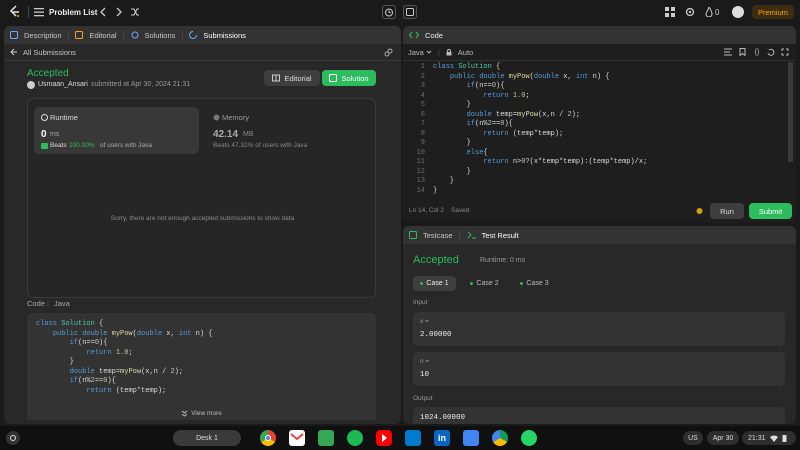 This screenshot has width=800, height=450. What do you see at coordinates (690, 12) in the screenshot?
I see `settings-gear-icon` at bounding box center [690, 12].